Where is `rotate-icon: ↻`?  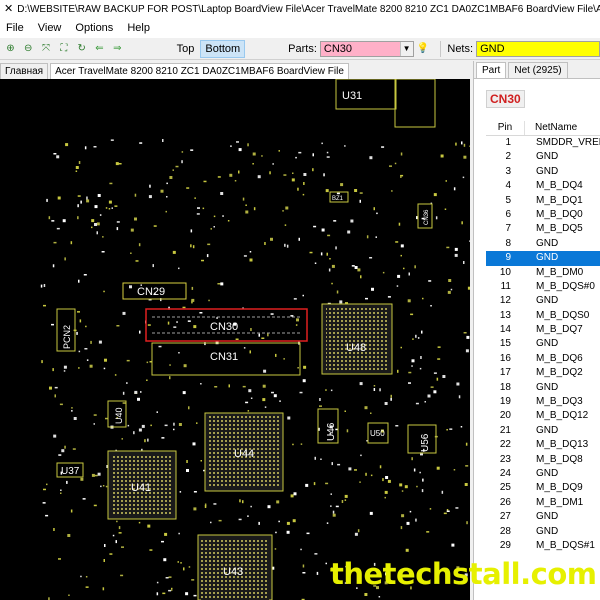
rotate-icon: ↻ is located at coordinates (81, 49).